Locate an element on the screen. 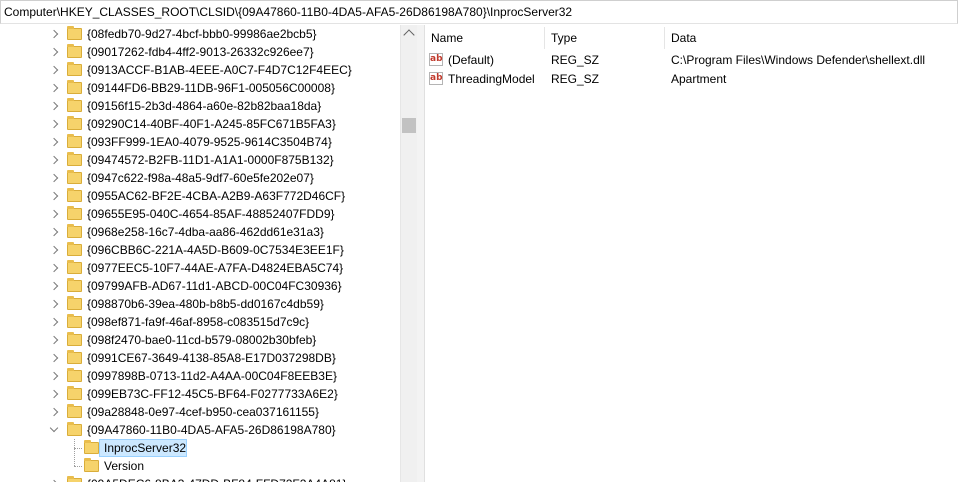 The image size is (960, 482). tree-key: {09290C14-40BF-40F1-A245-85FC671B5FA3} is located at coordinates (200, 124).